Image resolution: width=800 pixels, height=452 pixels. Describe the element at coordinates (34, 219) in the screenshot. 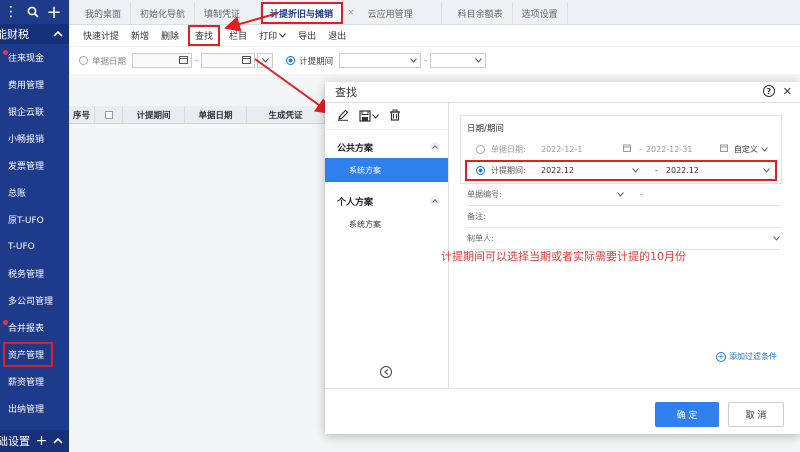

I see `sidebar-item: 原T-UFO` at that location.